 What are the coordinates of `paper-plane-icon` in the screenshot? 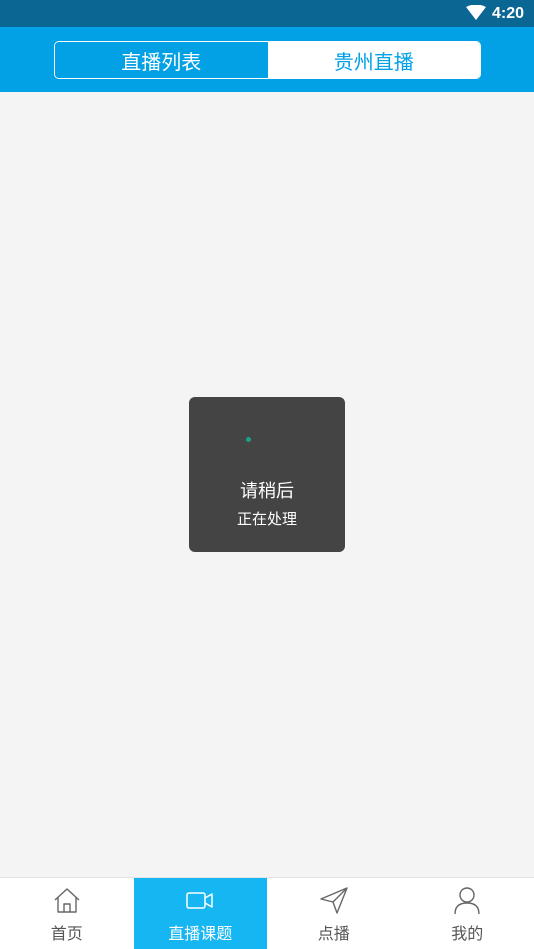 It's located at (334, 900).